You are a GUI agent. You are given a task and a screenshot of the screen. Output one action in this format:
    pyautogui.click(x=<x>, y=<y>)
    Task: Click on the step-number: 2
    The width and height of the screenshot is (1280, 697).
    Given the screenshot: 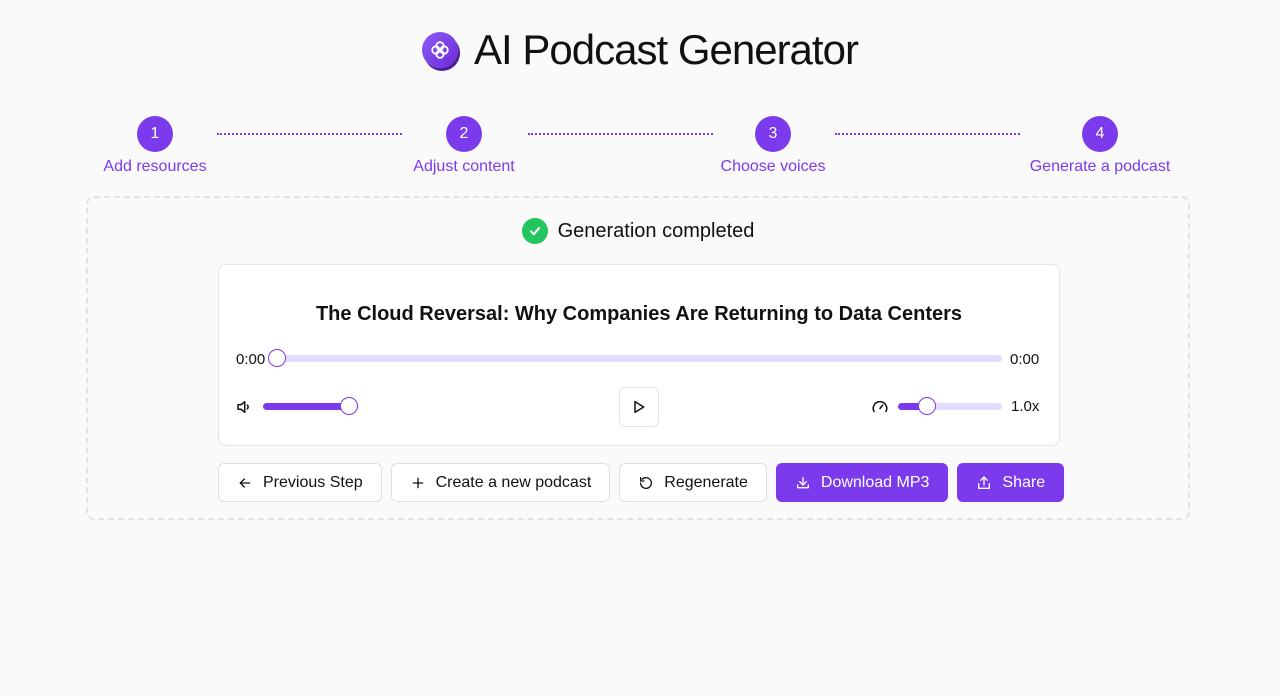 What is the action you would take?
    pyautogui.click(x=464, y=134)
    